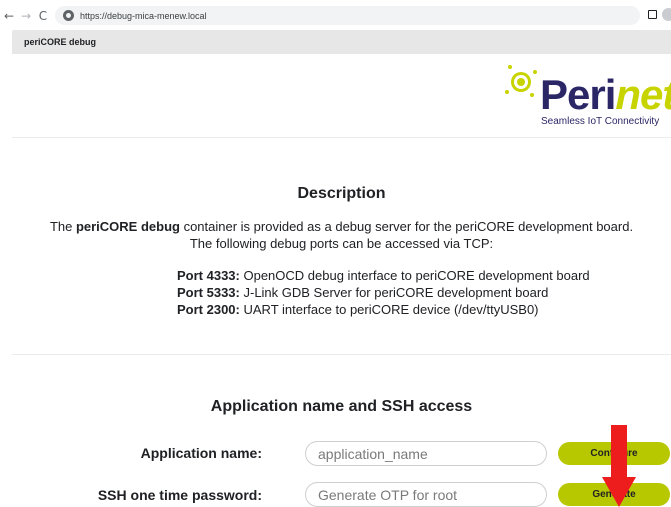 This screenshot has width=671, height=507. Describe the element at coordinates (208, 275) in the screenshot. I see `port-label: Port 4333:` at that location.